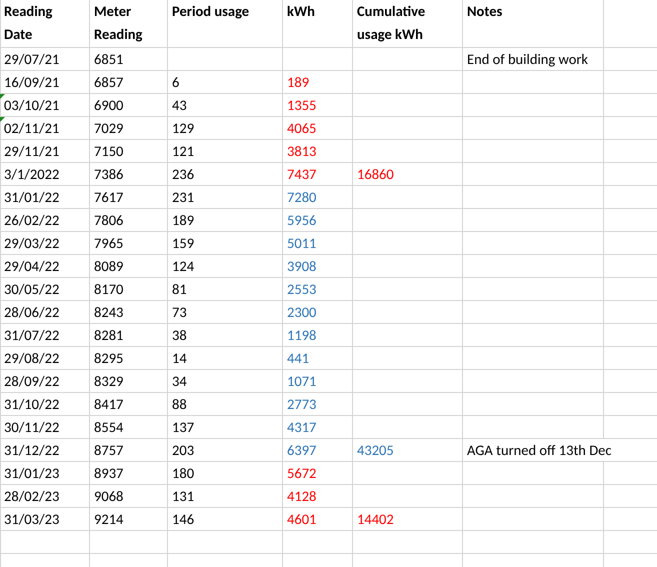 The height and width of the screenshot is (567, 657). What do you see at coordinates (211, 11) in the screenshot?
I see `column-header: Period usage` at bounding box center [211, 11].